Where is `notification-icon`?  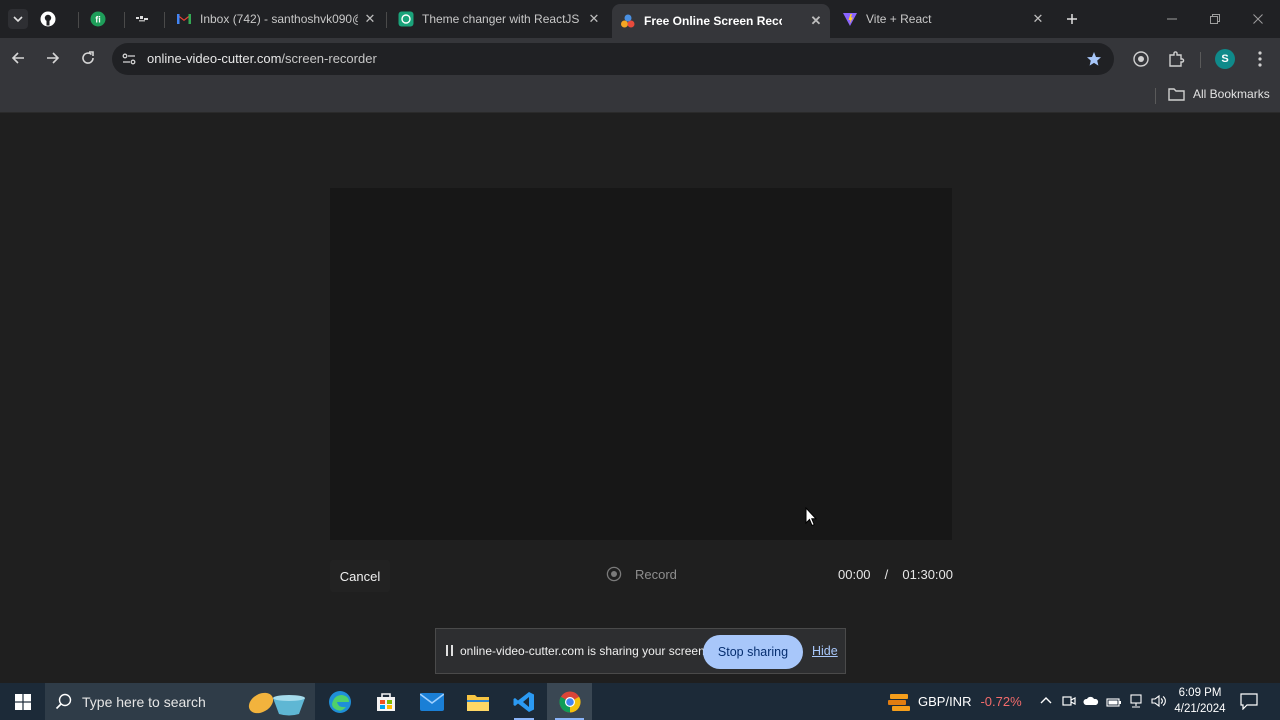 notification-icon is located at coordinates (1249, 702).